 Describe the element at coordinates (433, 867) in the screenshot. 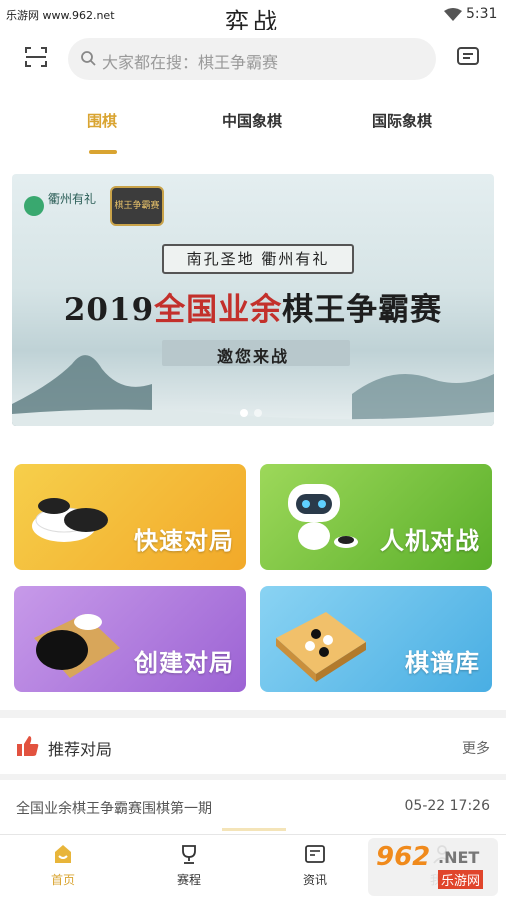

I see `site-watermark: 962 .NET 乐游网` at that location.